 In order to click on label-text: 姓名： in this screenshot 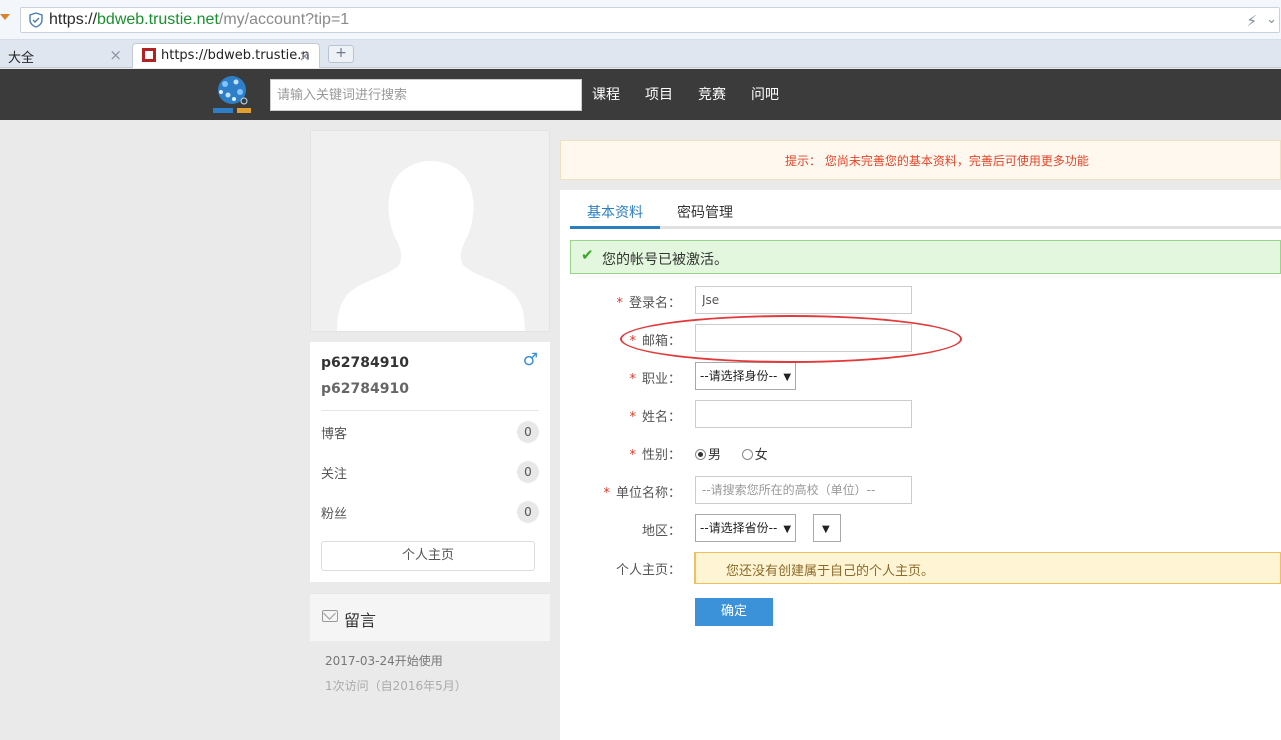, I will do `click(661, 417)`.